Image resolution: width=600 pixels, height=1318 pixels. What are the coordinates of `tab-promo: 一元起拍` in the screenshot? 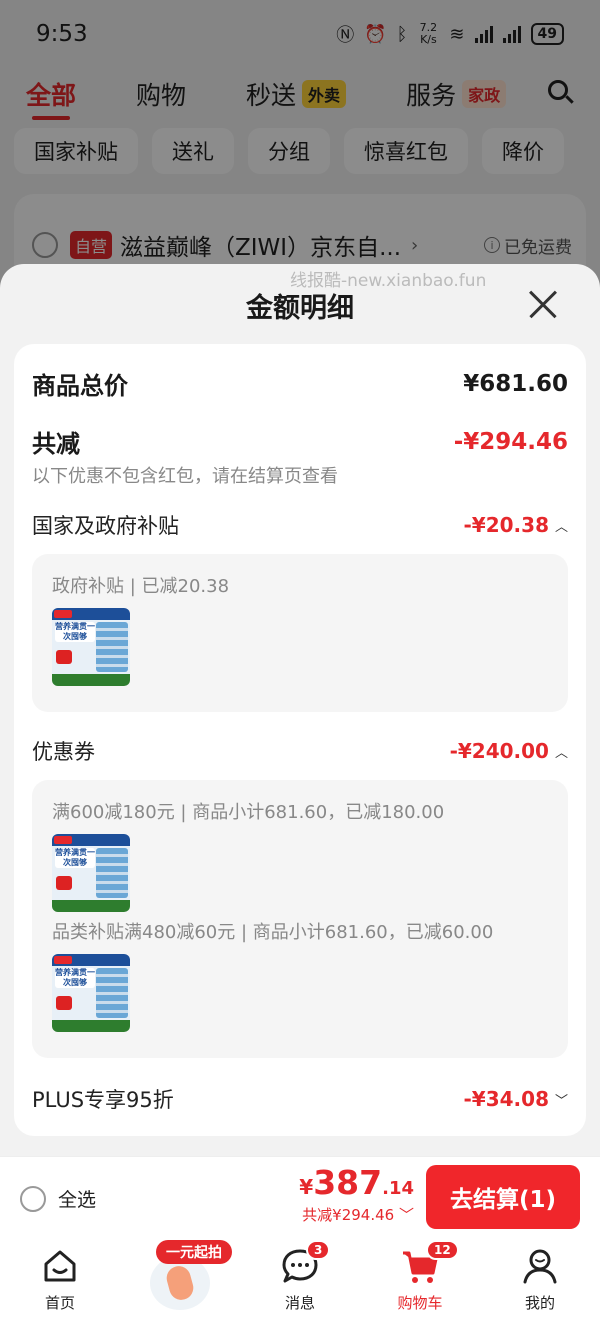 It's located at (180, 1277).